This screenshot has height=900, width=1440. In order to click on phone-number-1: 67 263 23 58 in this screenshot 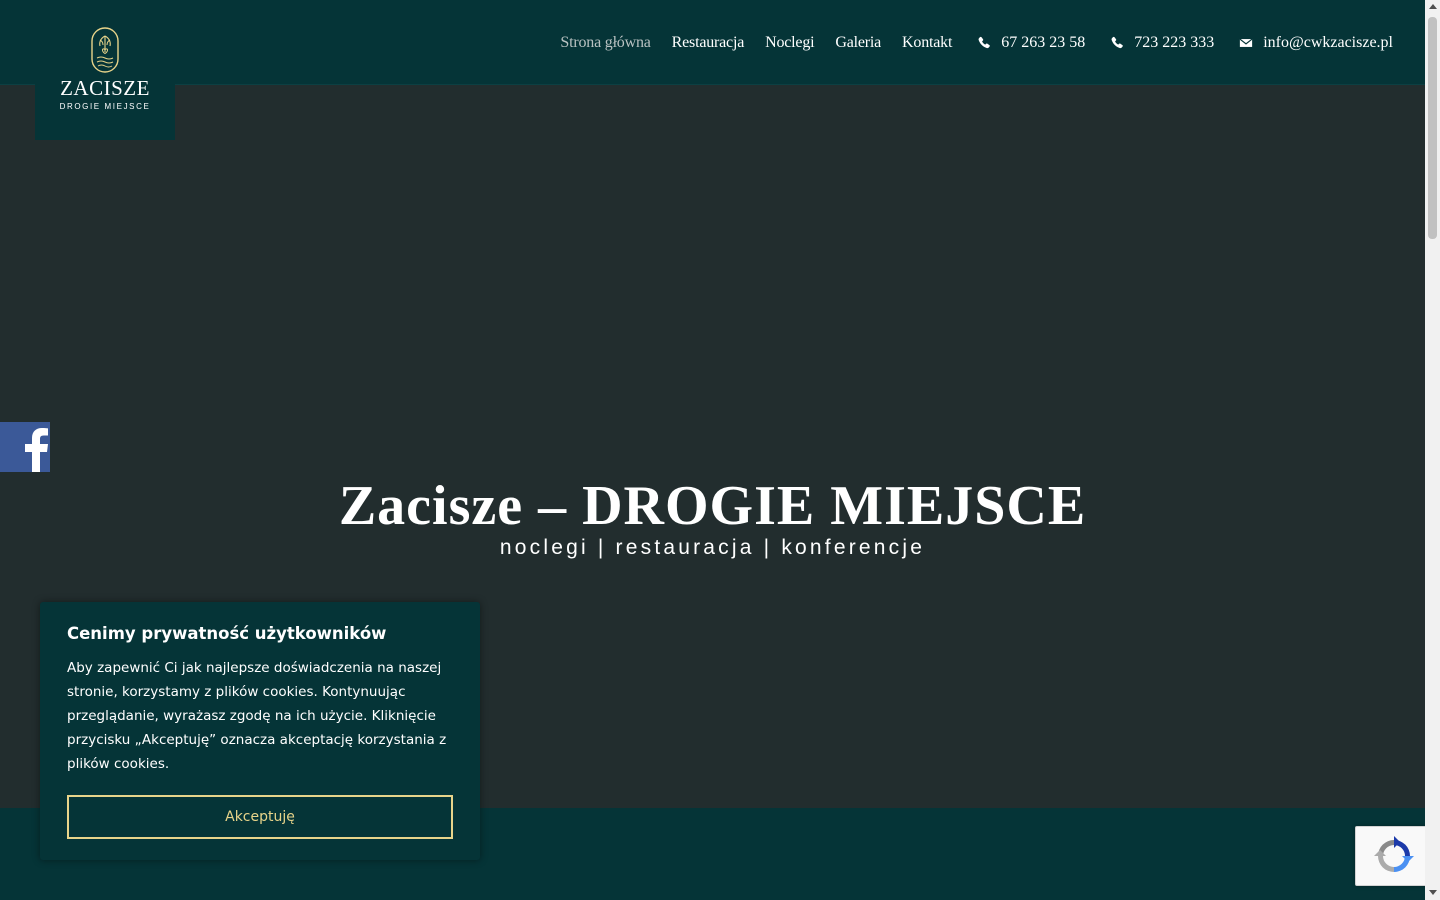, I will do `click(1043, 42)`.